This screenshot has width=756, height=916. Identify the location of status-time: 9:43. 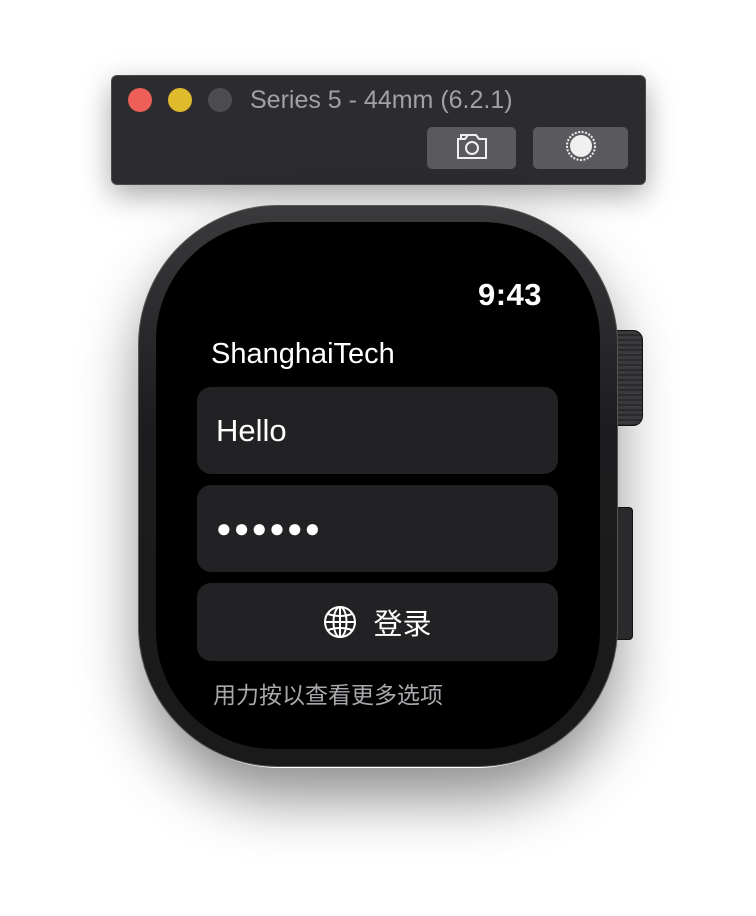
(509, 294).